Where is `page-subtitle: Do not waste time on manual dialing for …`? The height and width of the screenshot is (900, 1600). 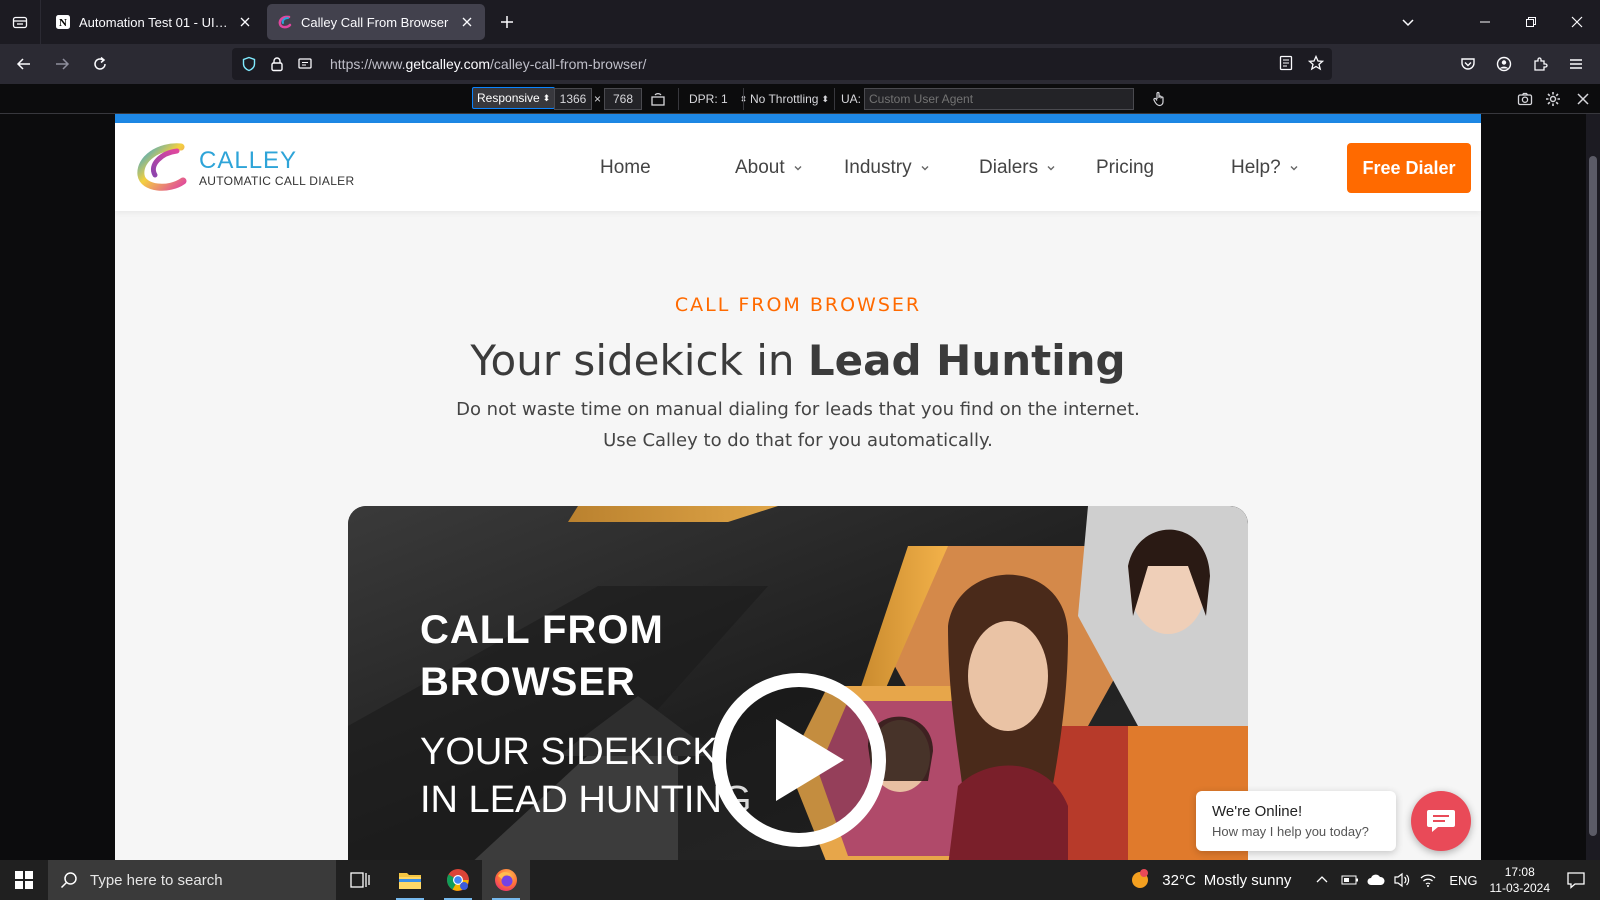 page-subtitle: Do not waste time on manual dialing for … is located at coordinates (798, 425).